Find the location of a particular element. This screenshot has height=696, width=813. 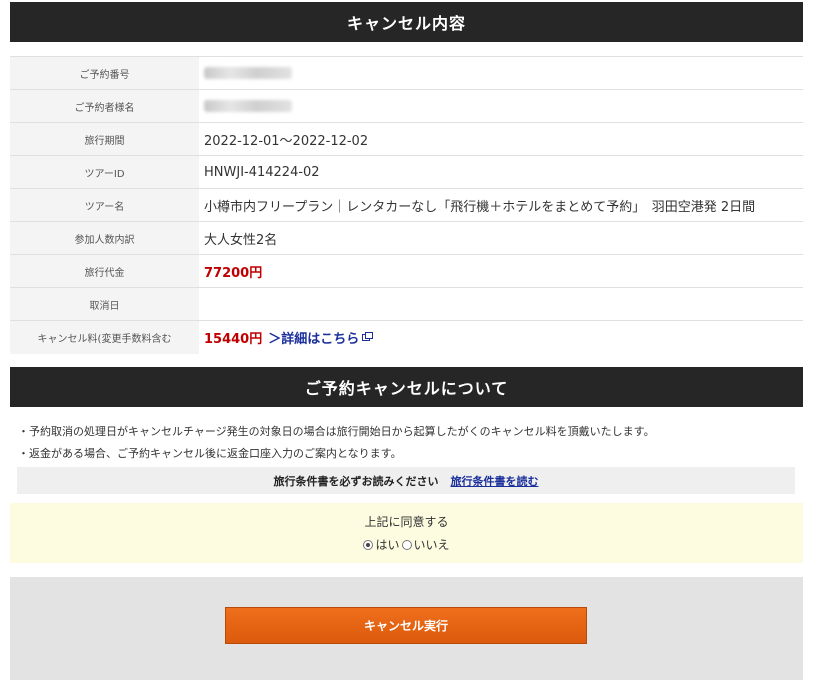

table-row: ツアーID HNWJI-414224-02 is located at coordinates (406, 172).